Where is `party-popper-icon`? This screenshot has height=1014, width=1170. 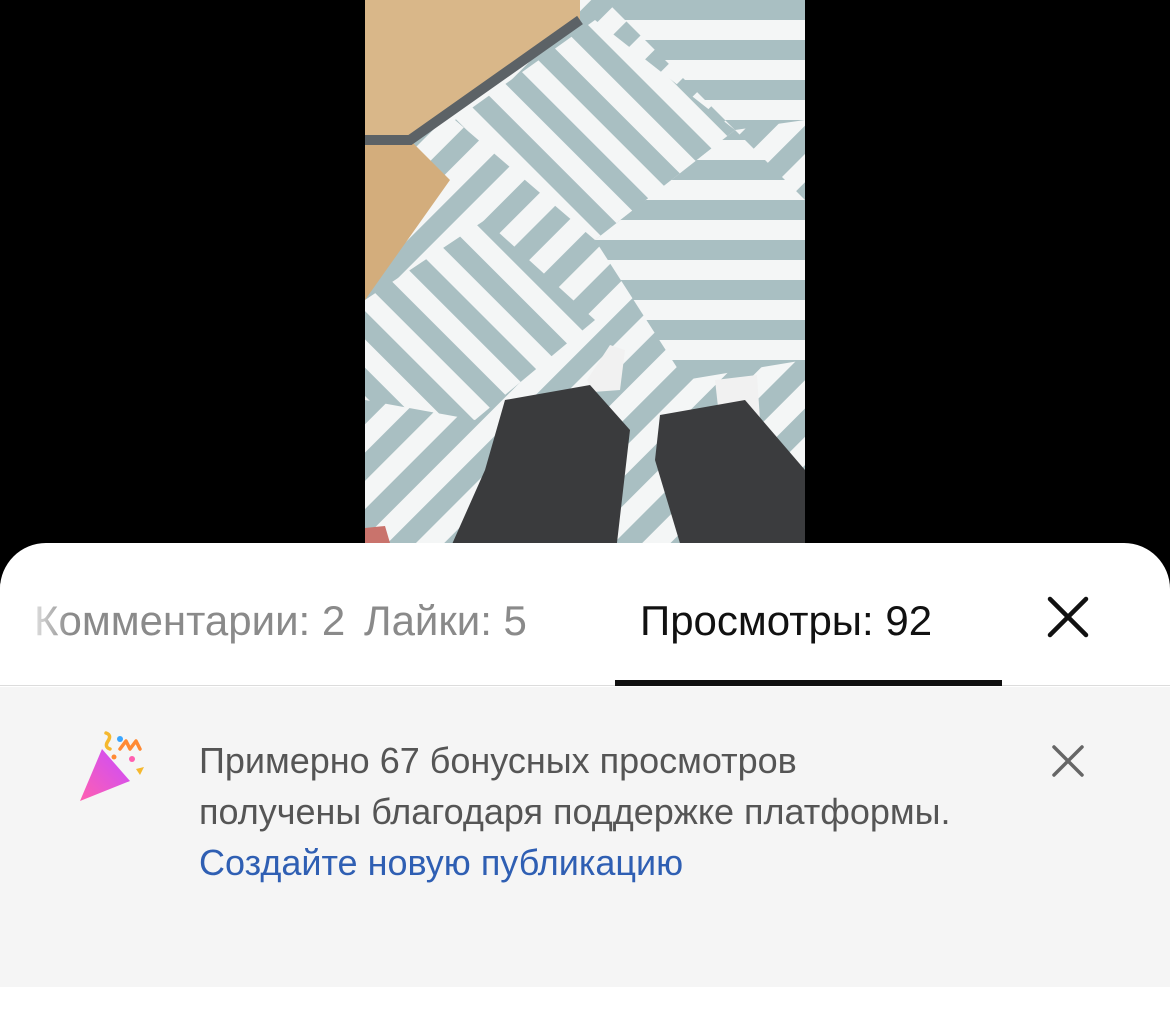
party-popper-icon is located at coordinates (118, 767).